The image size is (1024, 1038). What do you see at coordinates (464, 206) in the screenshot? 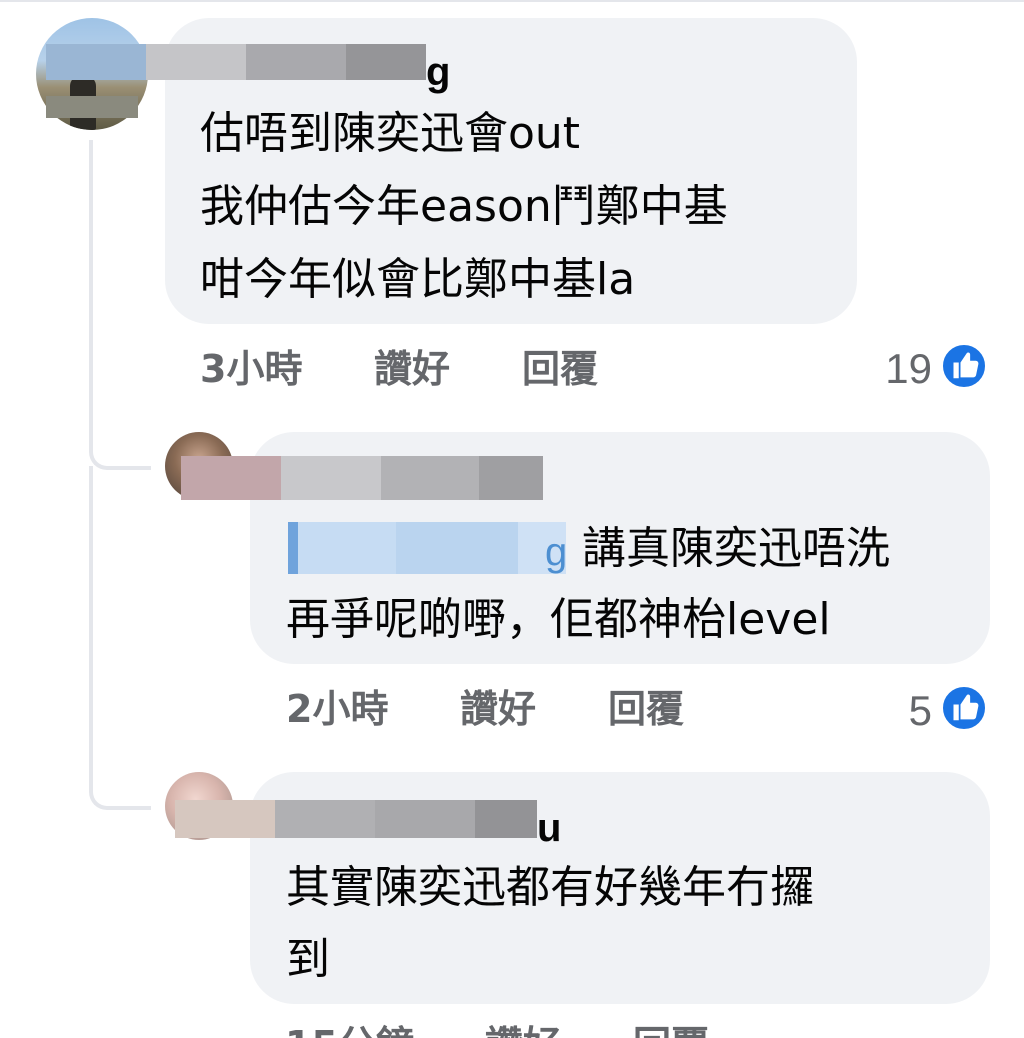
I see `comment-text-line: 我仲估今年eason鬥鄭中基` at bounding box center [464, 206].